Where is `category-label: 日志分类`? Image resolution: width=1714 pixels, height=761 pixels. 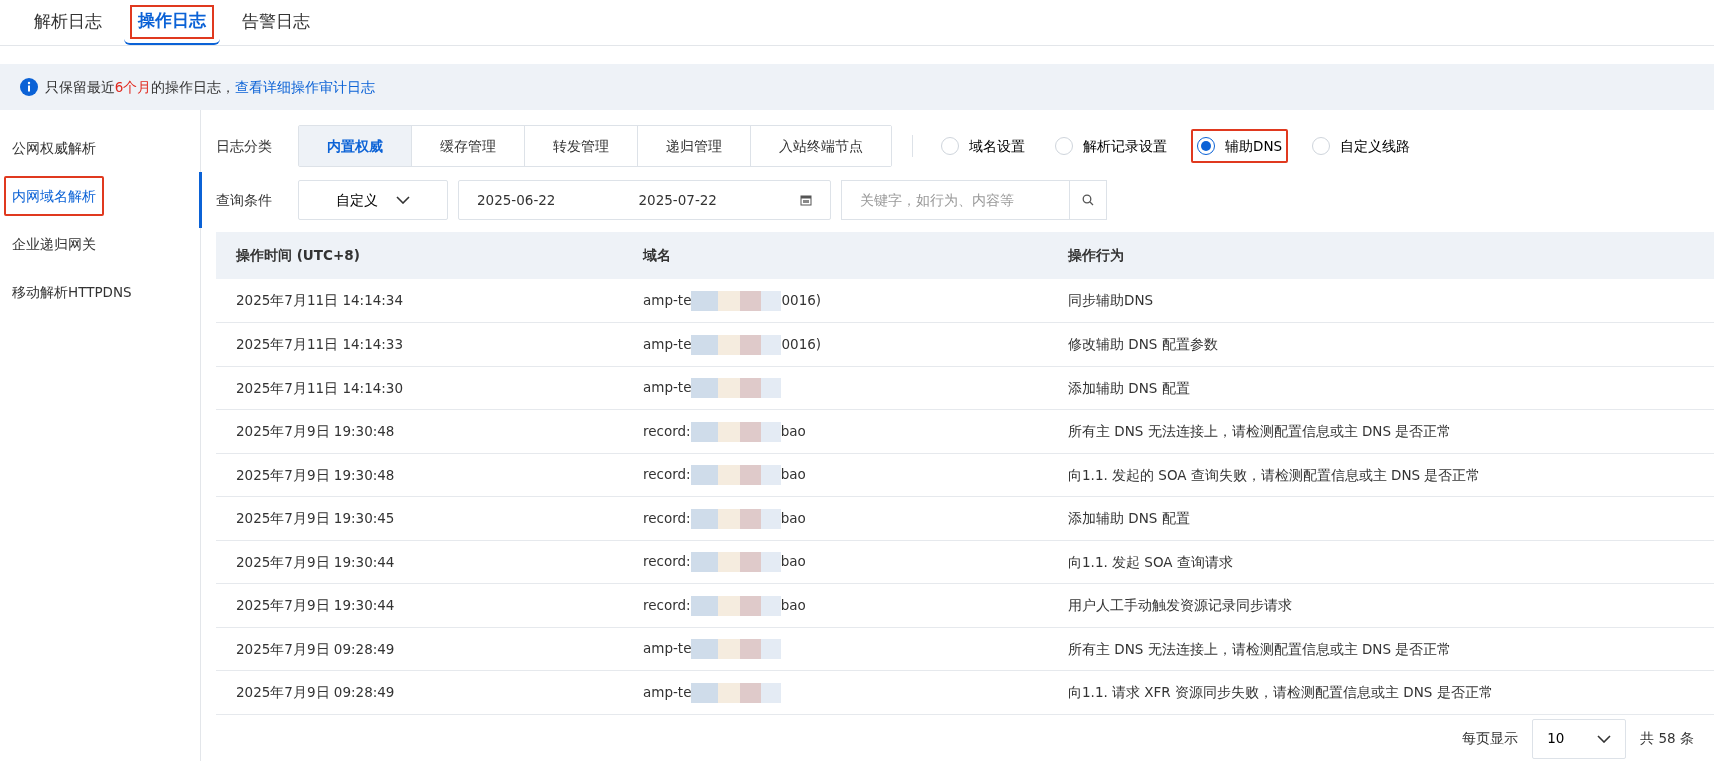 category-label: 日志分类 is located at coordinates (244, 146).